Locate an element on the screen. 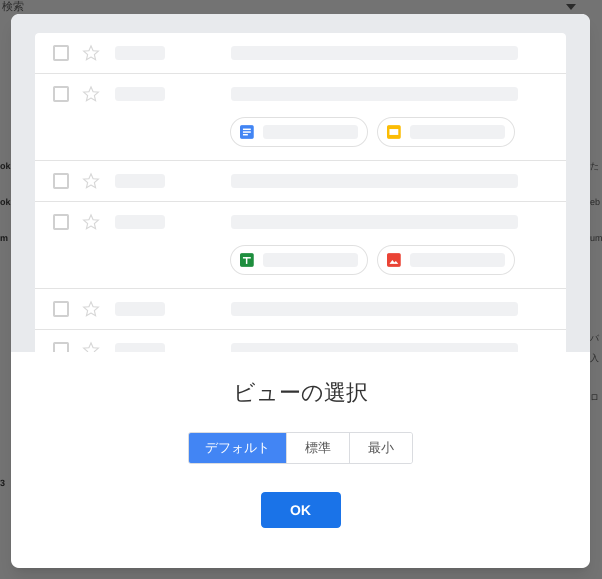  spreadsheet-icon is located at coordinates (247, 260).